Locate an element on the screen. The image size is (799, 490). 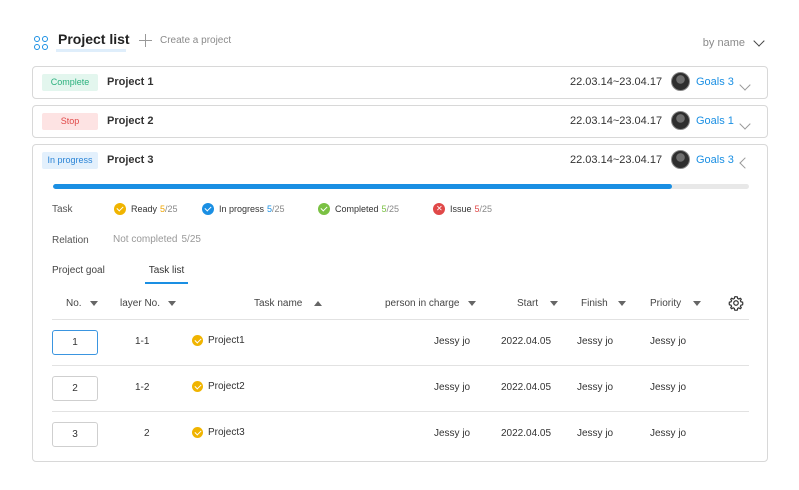
page-header: Project list Create a project by name is located at coordinates (399, 31).